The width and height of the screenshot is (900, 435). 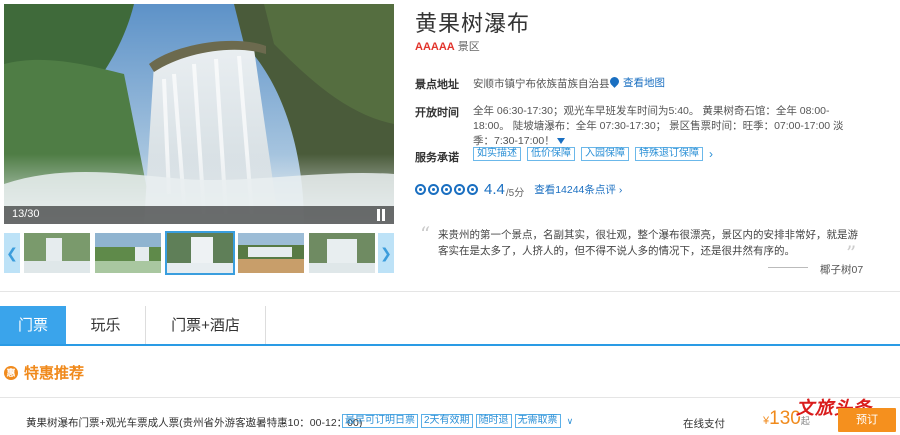 I want to click on deal-tags: 最早可订明日票 2天有效期 随时退 无需取票 ∨, so click(x=457, y=421).